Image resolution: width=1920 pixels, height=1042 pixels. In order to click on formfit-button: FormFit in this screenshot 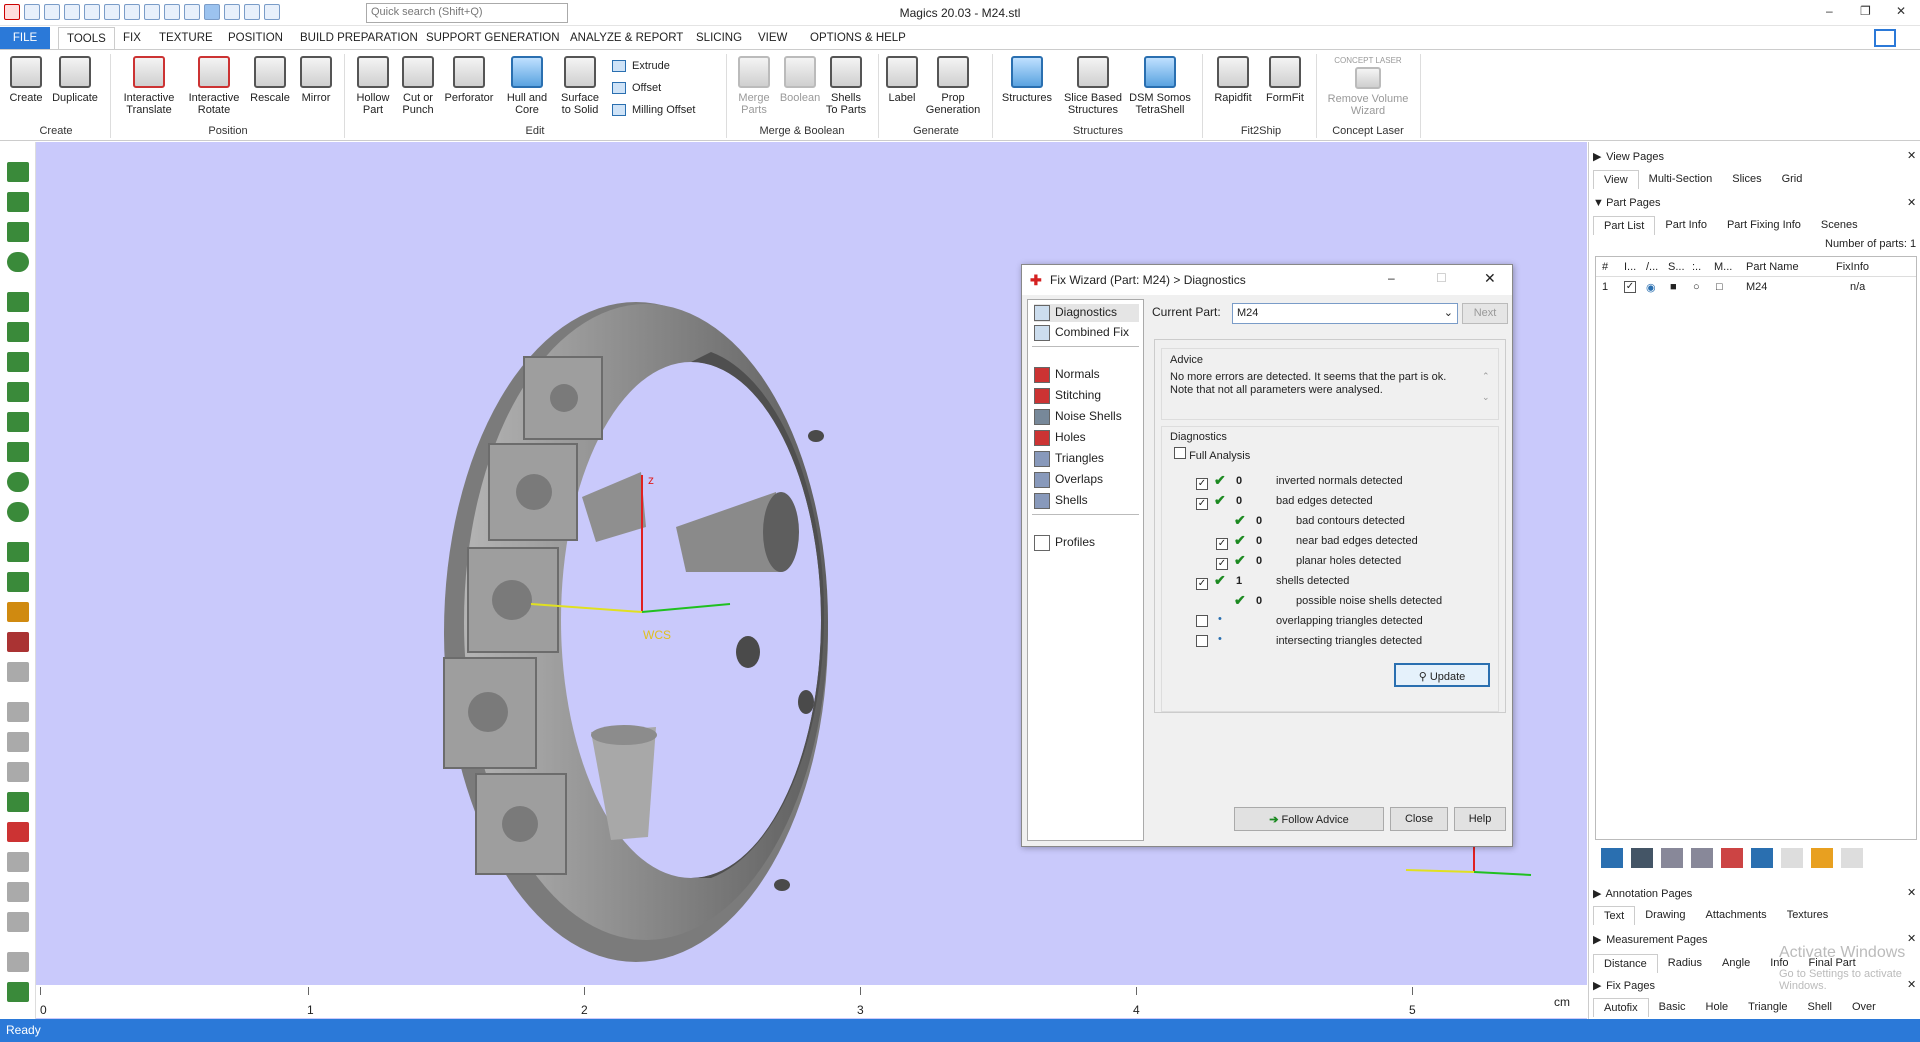, I will do `click(1285, 80)`.